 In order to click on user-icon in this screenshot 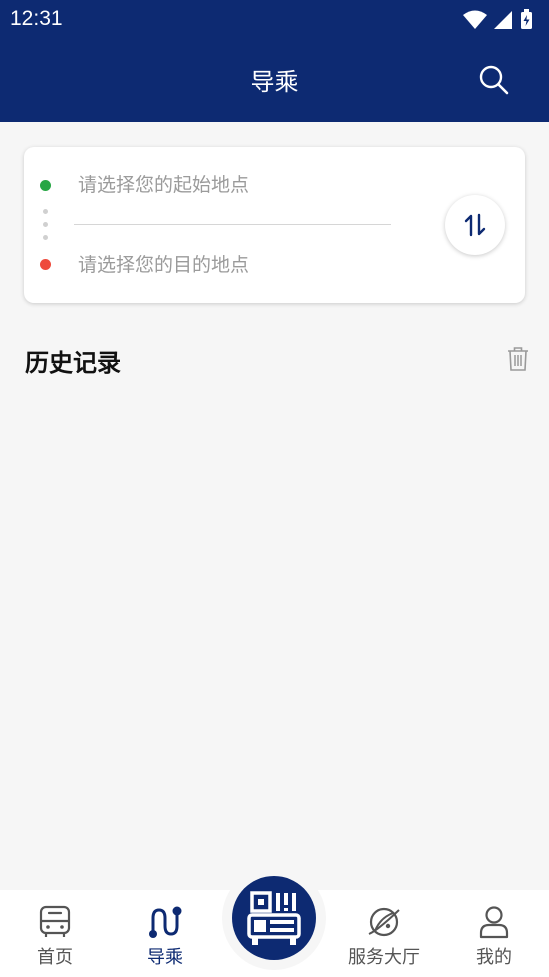, I will do `click(494, 922)`.